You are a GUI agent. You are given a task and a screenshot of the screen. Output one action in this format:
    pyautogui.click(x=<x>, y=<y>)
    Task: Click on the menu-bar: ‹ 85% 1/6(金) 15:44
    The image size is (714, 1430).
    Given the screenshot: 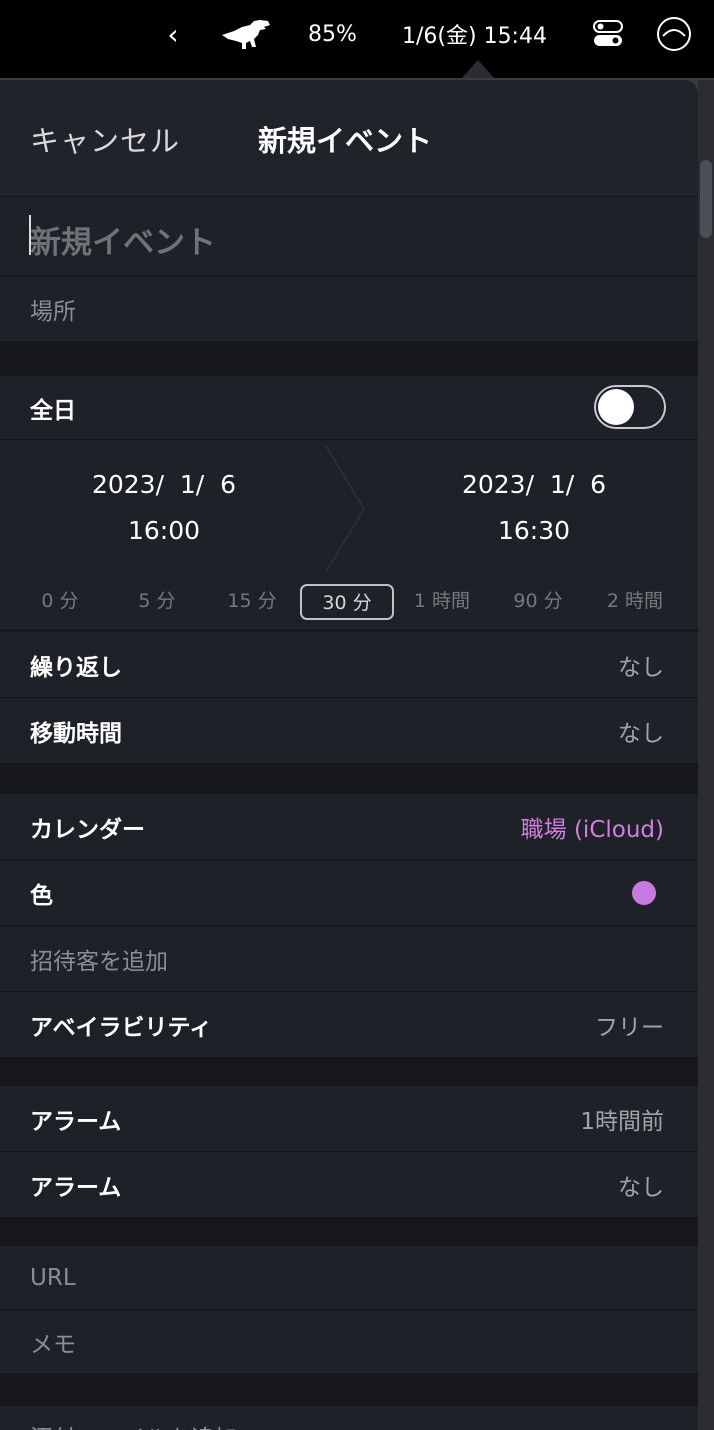 What is the action you would take?
    pyautogui.click(x=357, y=34)
    